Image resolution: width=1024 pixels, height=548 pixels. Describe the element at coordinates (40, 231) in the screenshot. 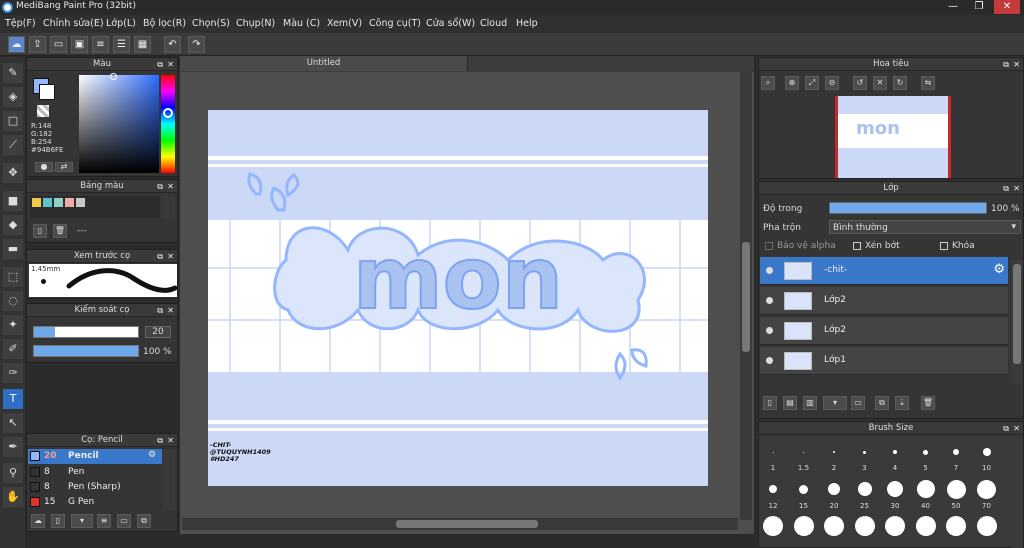

I see `new-palette-icon: ▯` at that location.